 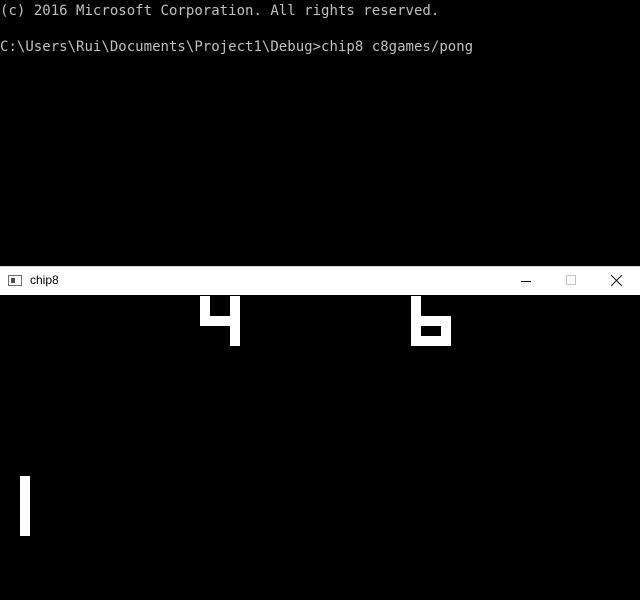 I want to click on close-icon, so click(x=617, y=280).